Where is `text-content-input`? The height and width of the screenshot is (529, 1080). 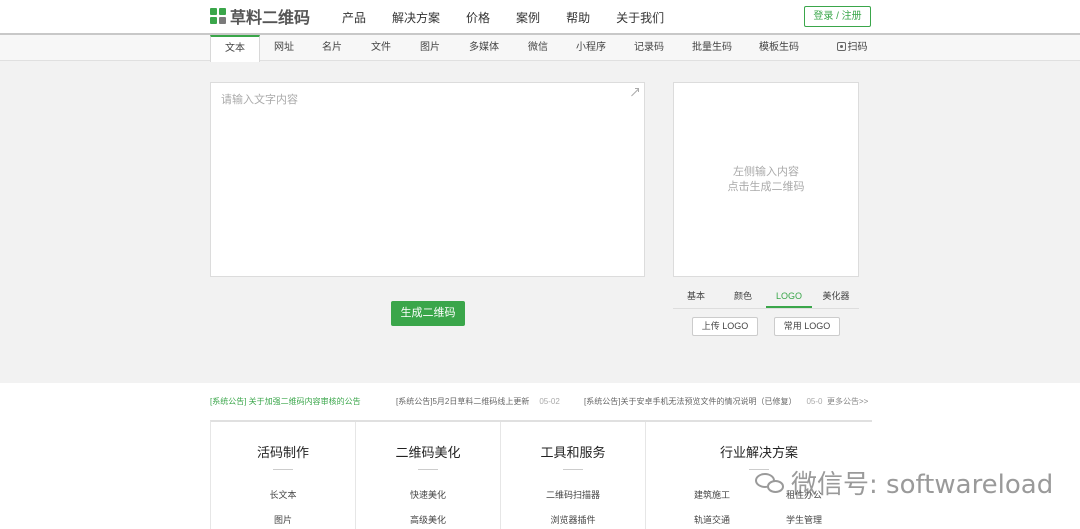
text-content-input is located at coordinates (427, 179).